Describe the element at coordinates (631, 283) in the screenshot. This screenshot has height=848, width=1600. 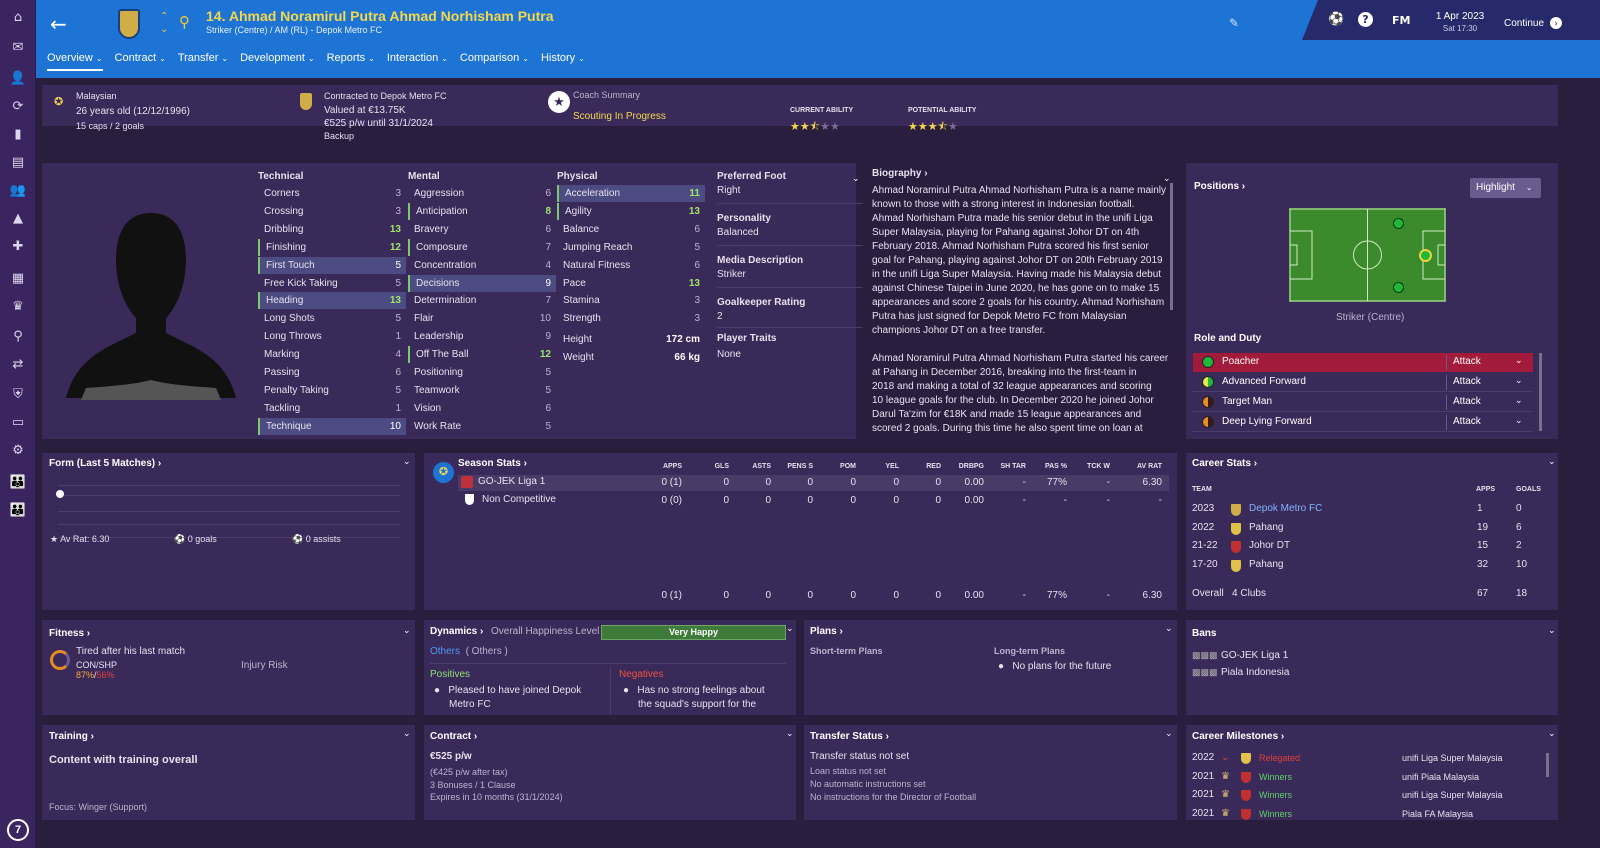
I see `attribute-row: Pace 13` at that location.